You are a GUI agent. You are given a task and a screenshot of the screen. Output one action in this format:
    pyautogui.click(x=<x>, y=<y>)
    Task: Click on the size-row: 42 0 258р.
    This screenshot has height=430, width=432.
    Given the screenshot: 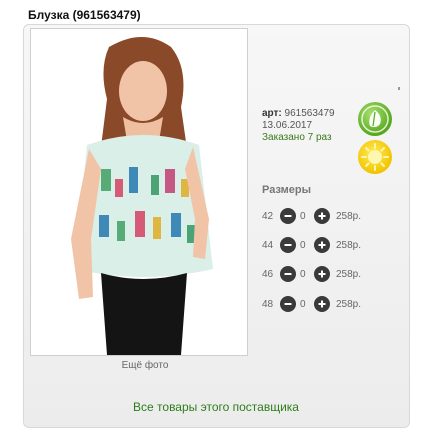 What is the action you would take?
    pyautogui.click(x=311, y=216)
    